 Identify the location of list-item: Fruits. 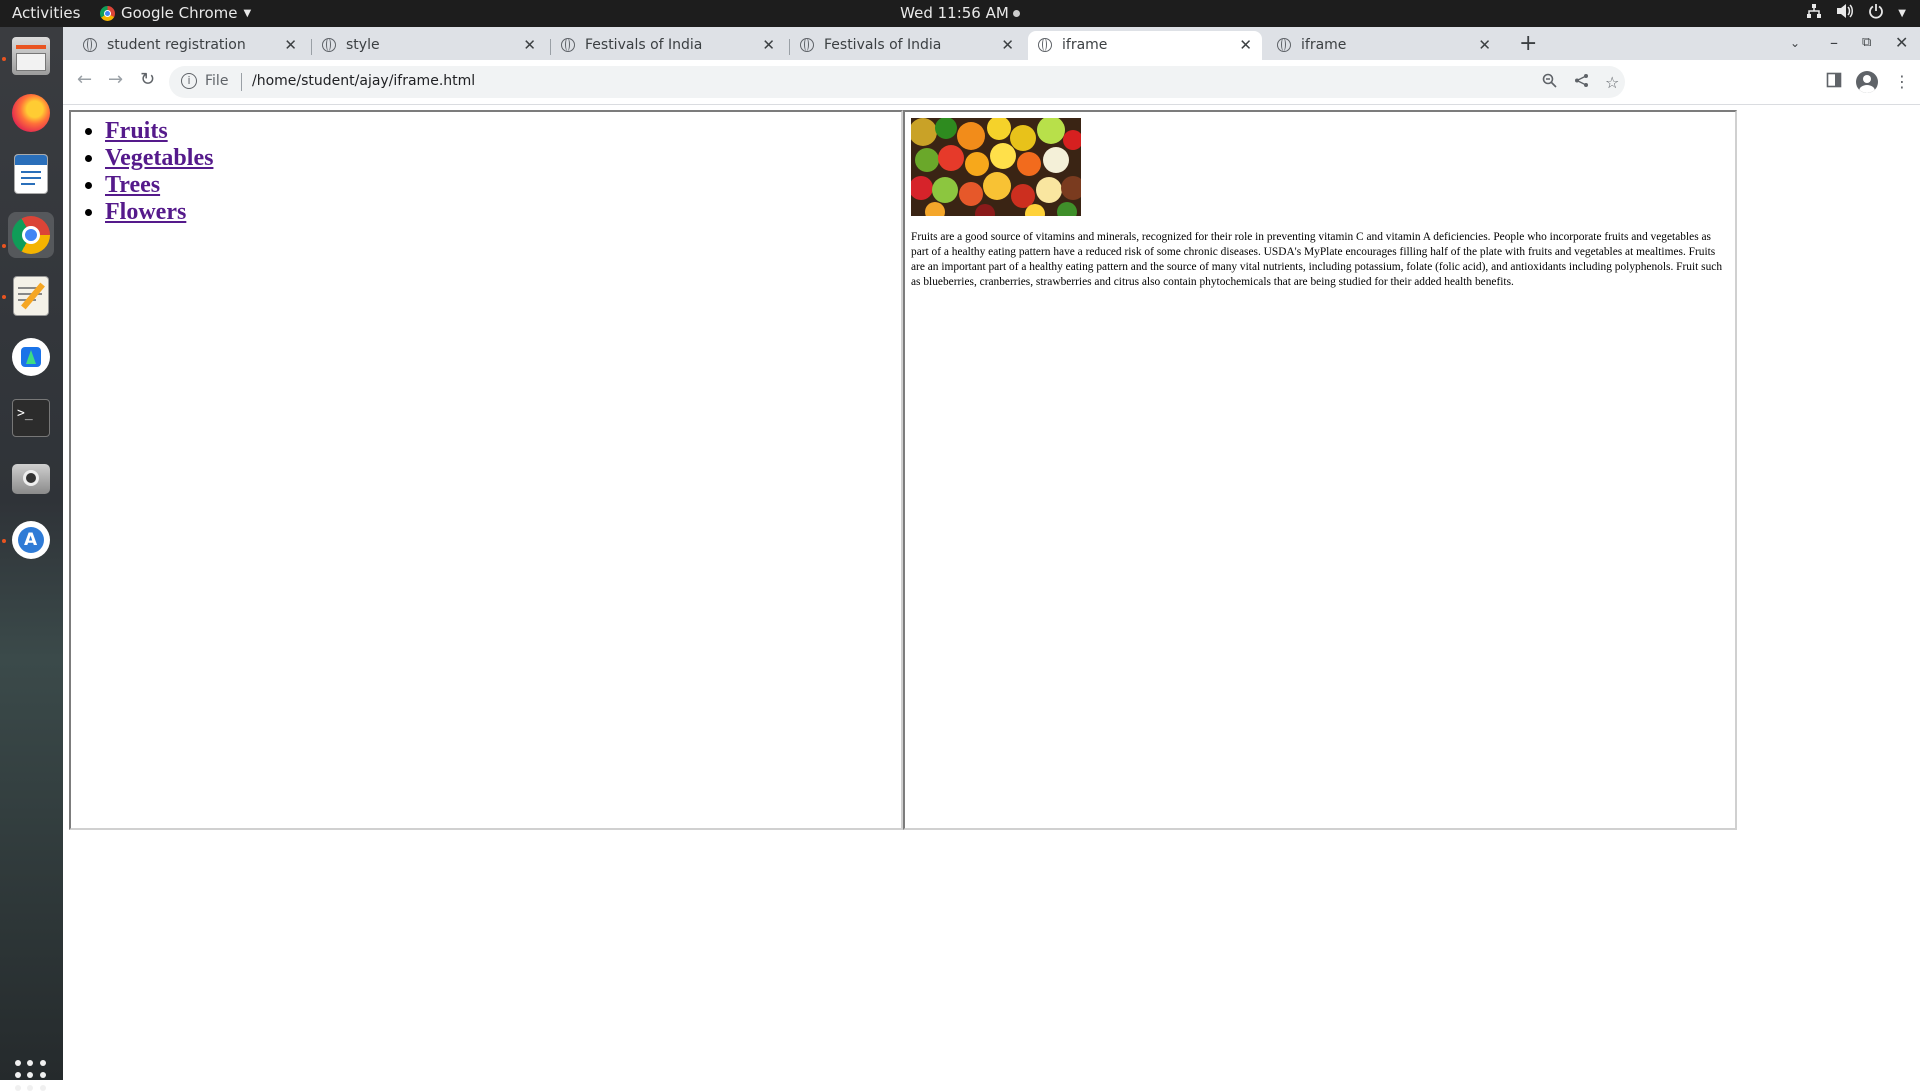
(503, 131).